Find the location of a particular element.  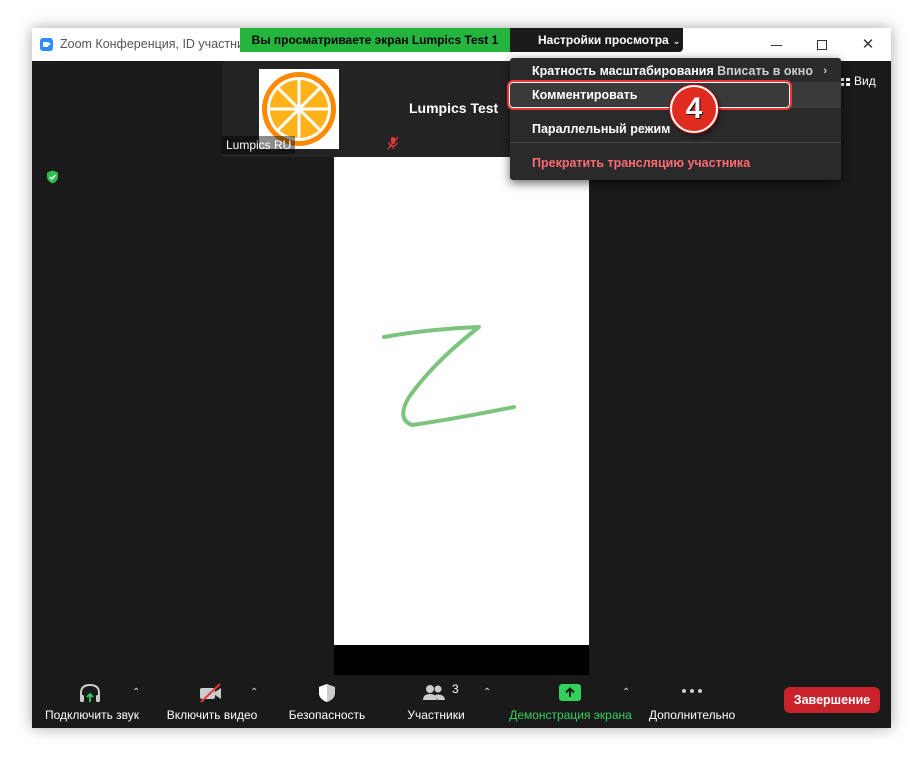

security-button: Безопасность is located at coordinates (327, 701).